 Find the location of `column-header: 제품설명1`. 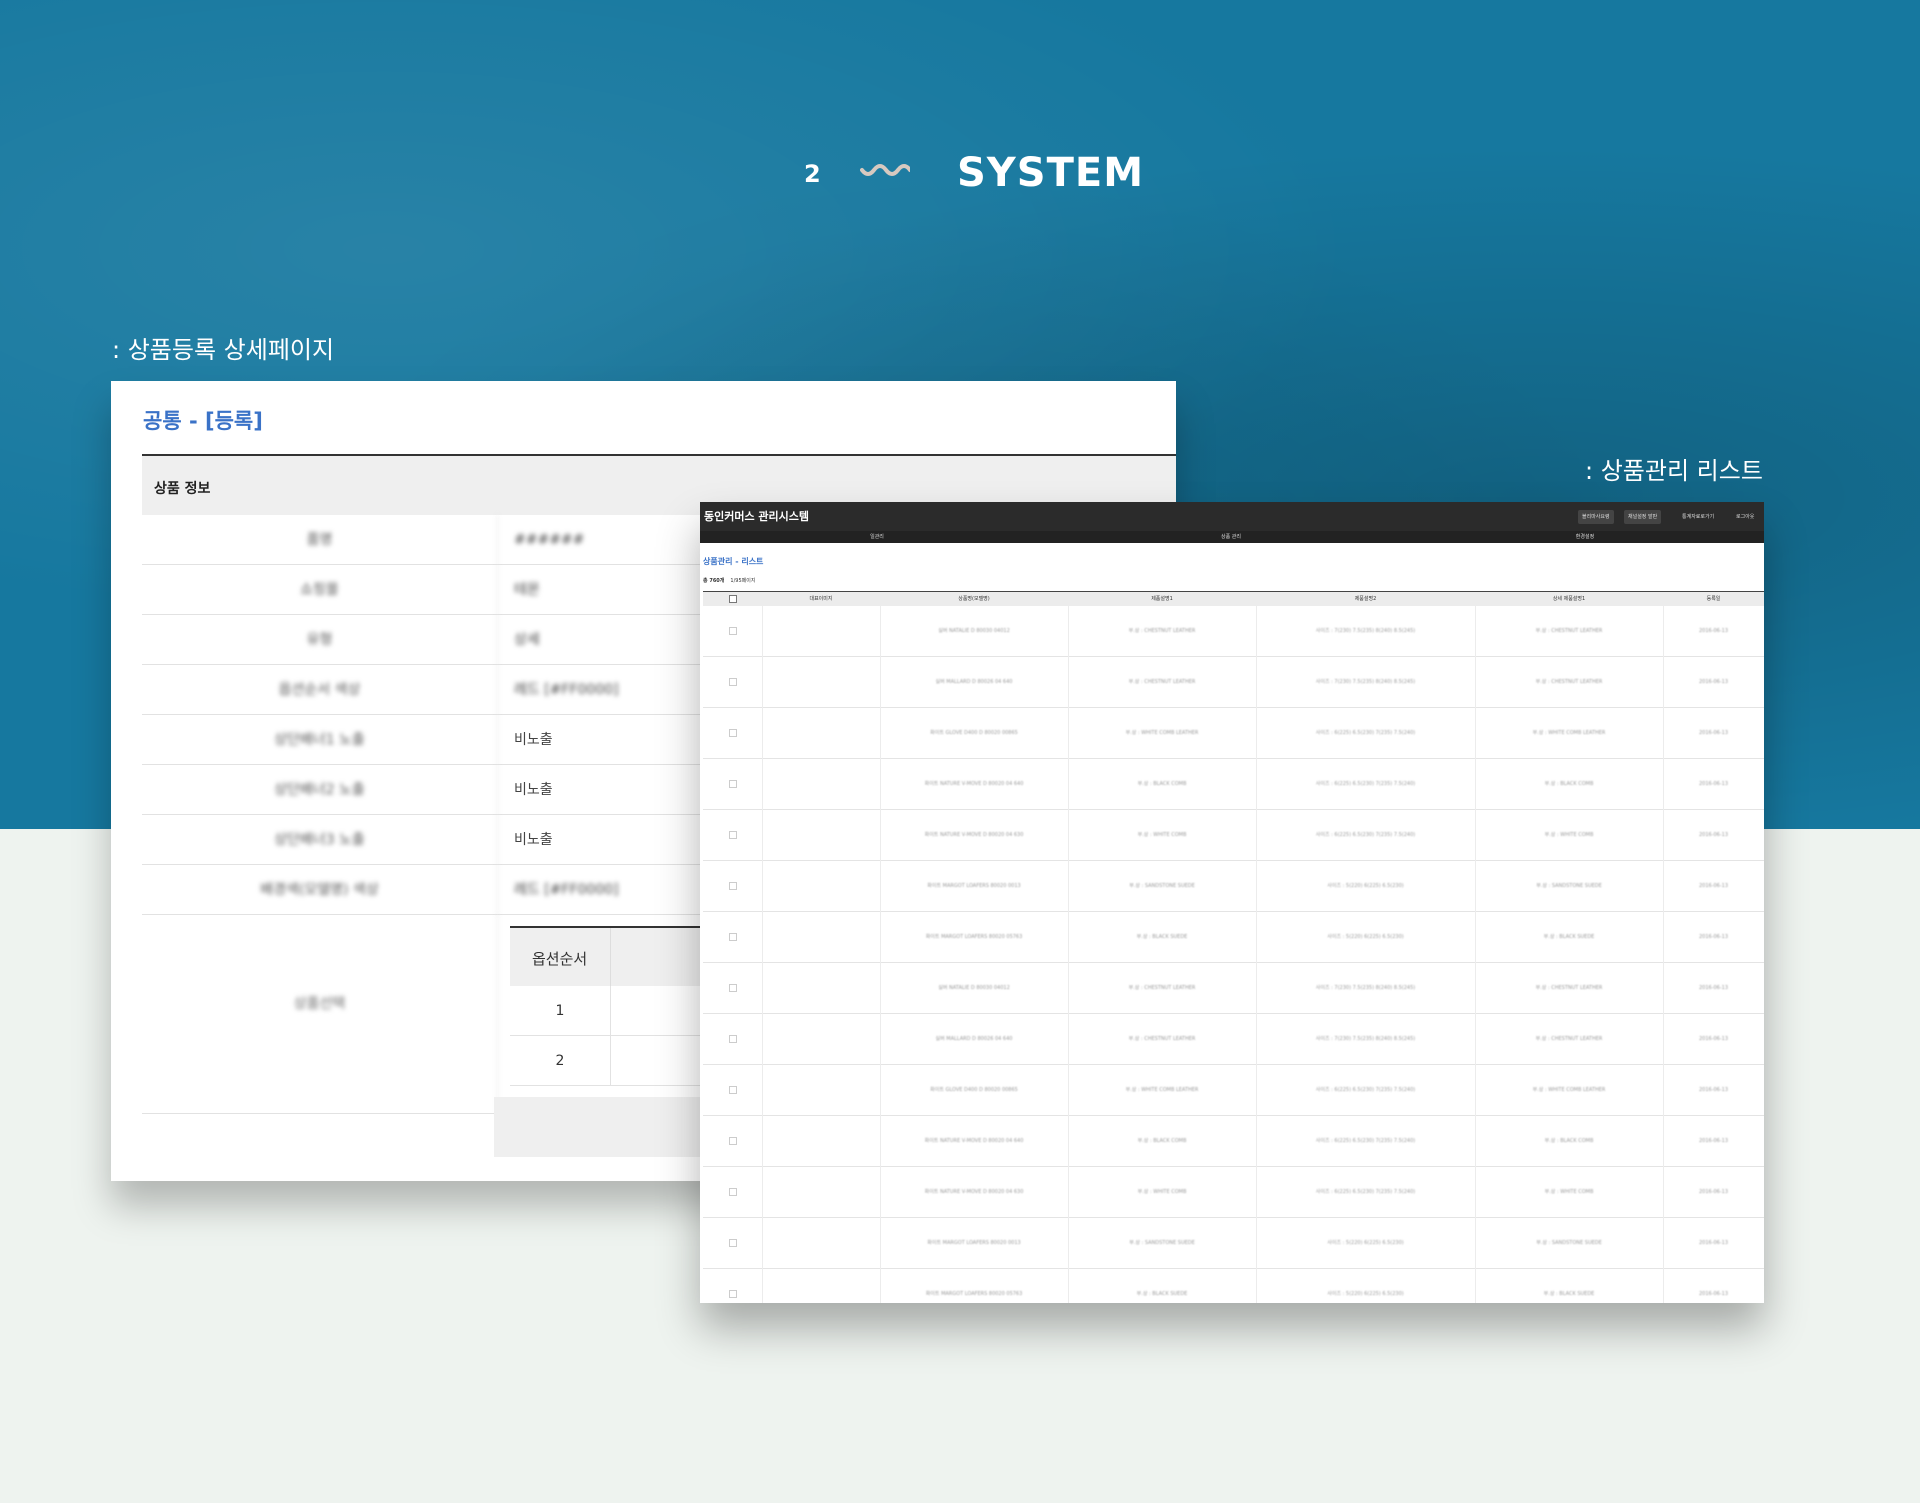

column-header: 제품설명1 is located at coordinates (1162, 599).